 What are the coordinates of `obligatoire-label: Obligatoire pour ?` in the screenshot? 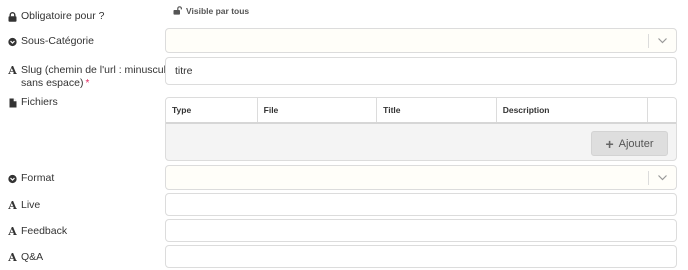 It's located at (63, 16).